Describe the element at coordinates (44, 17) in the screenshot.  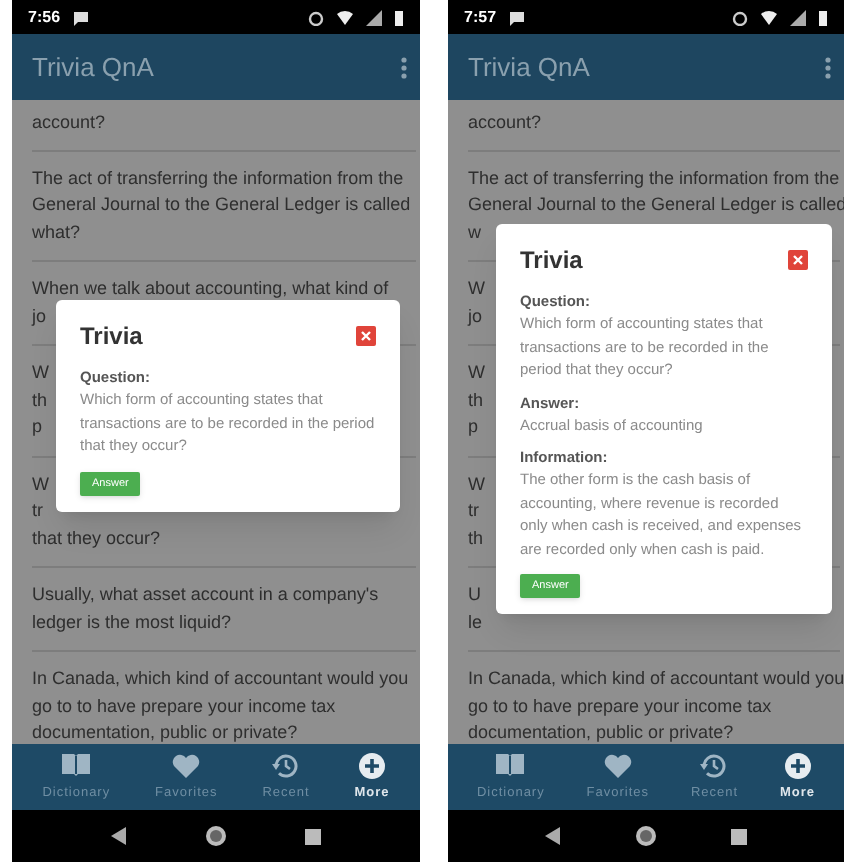
I see `status-time: 7:56` at that location.